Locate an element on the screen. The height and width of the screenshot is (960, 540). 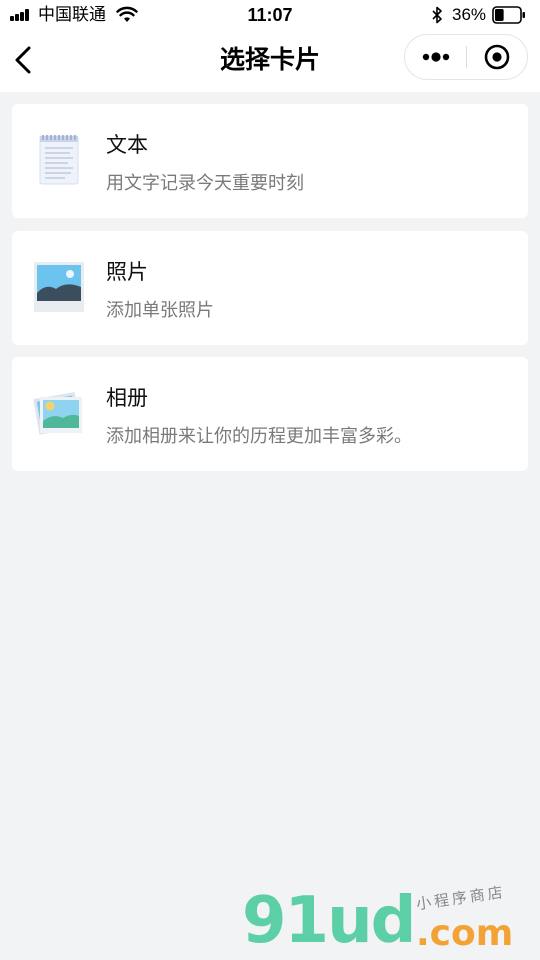
card-description: 添加单张照片 is located at coordinates (160, 310).